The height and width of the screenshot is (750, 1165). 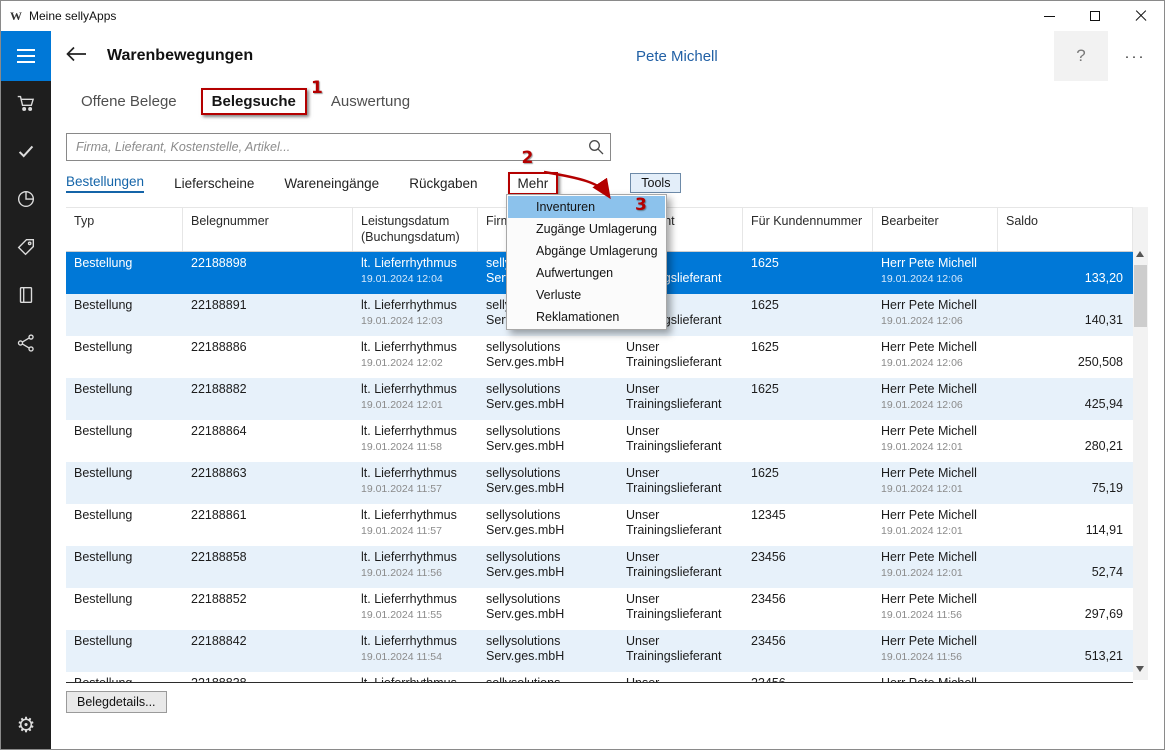 What do you see at coordinates (1049, 16) in the screenshot?
I see `minimize-button` at bounding box center [1049, 16].